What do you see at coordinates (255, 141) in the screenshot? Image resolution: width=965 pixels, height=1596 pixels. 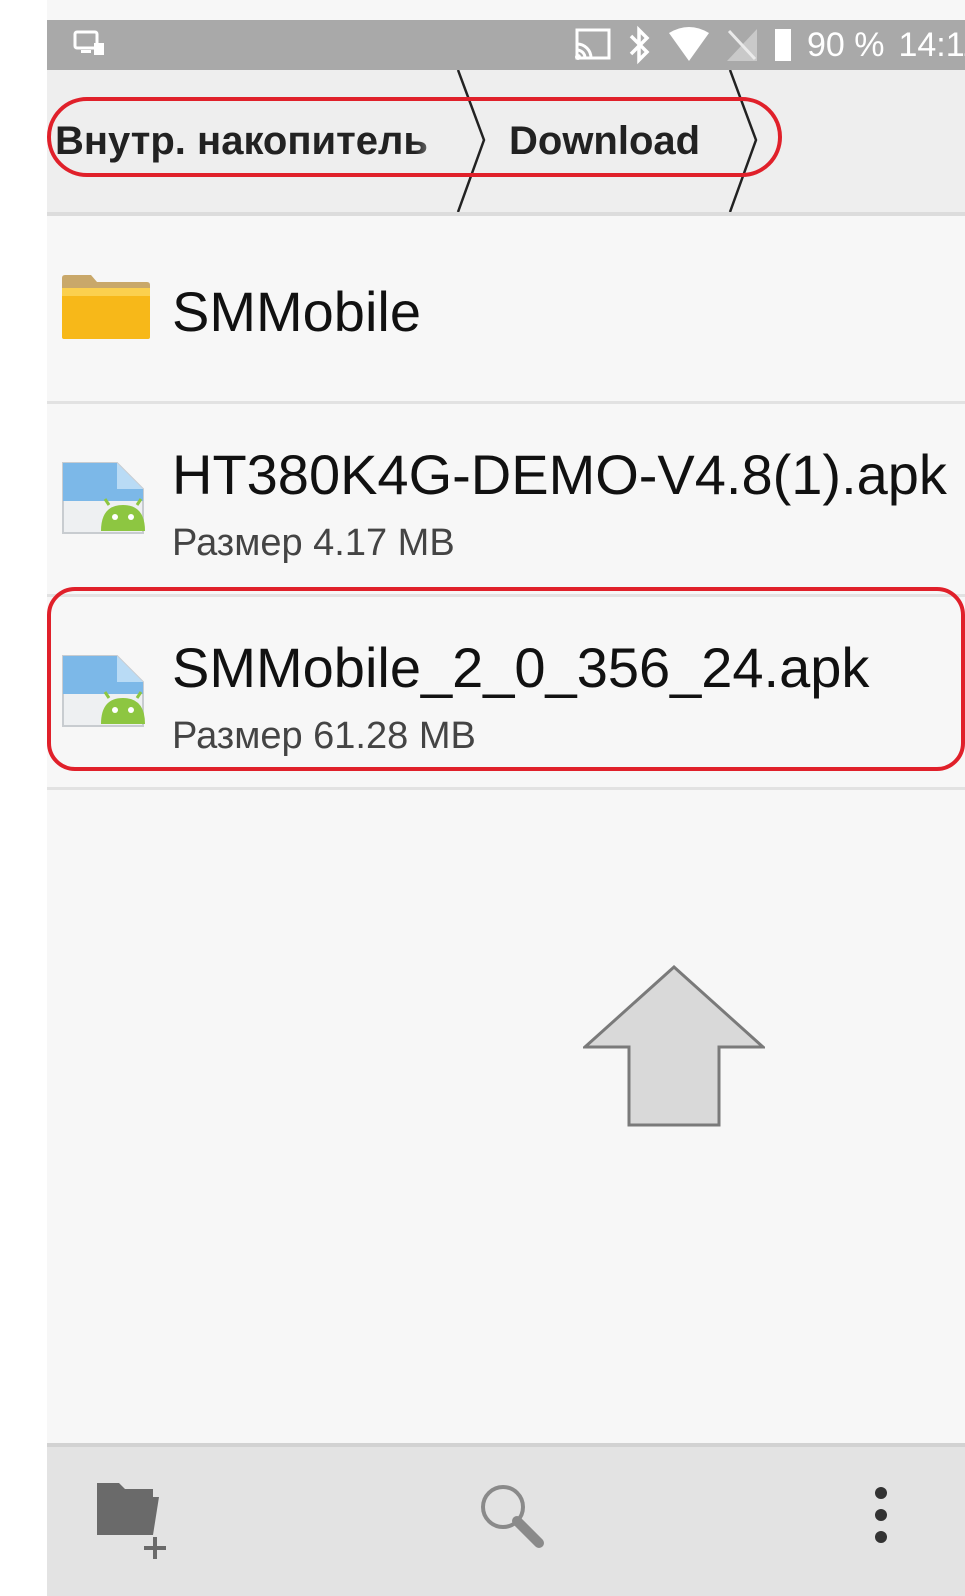 I see `breadcrumb-item-internal-storage: Внутр. накопитель` at bounding box center [255, 141].